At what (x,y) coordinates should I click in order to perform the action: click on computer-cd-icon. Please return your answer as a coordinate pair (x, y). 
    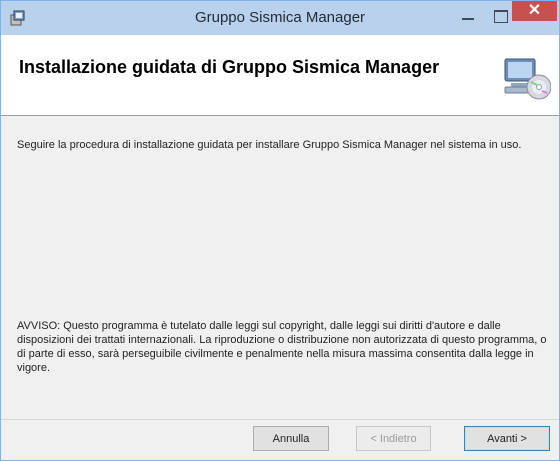
    Looking at the image, I should click on (527, 79).